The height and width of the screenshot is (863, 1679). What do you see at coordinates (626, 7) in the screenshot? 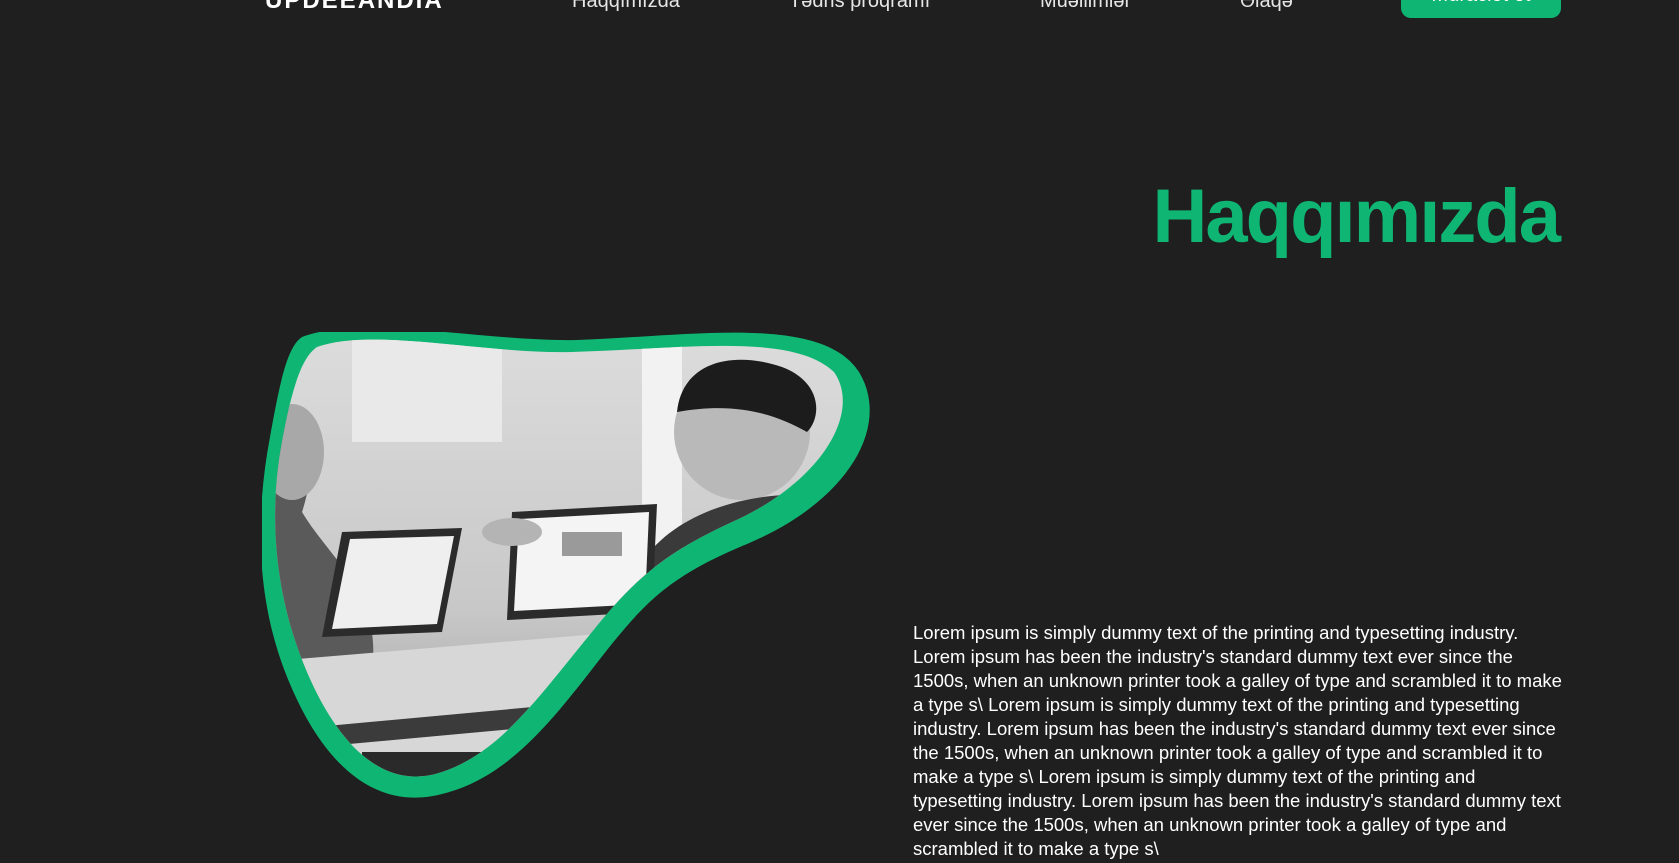
I see `nav-link-about: Haqqımızda` at bounding box center [626, 7].